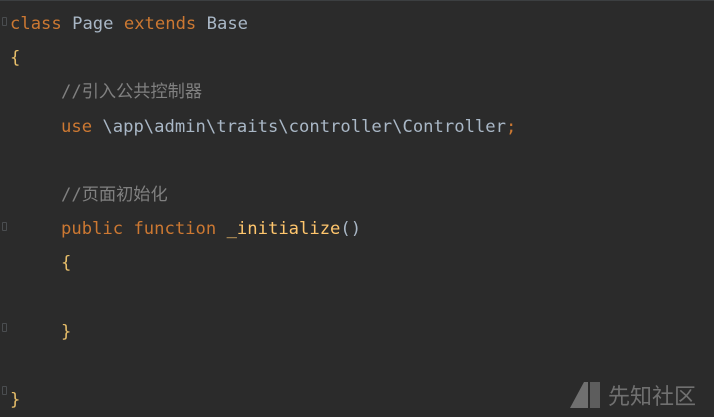 The image size is (714, 417). Describe the element at coordinates (362, 195) in the screenshot. I see `code-line-6: //页面初始化` at that location.